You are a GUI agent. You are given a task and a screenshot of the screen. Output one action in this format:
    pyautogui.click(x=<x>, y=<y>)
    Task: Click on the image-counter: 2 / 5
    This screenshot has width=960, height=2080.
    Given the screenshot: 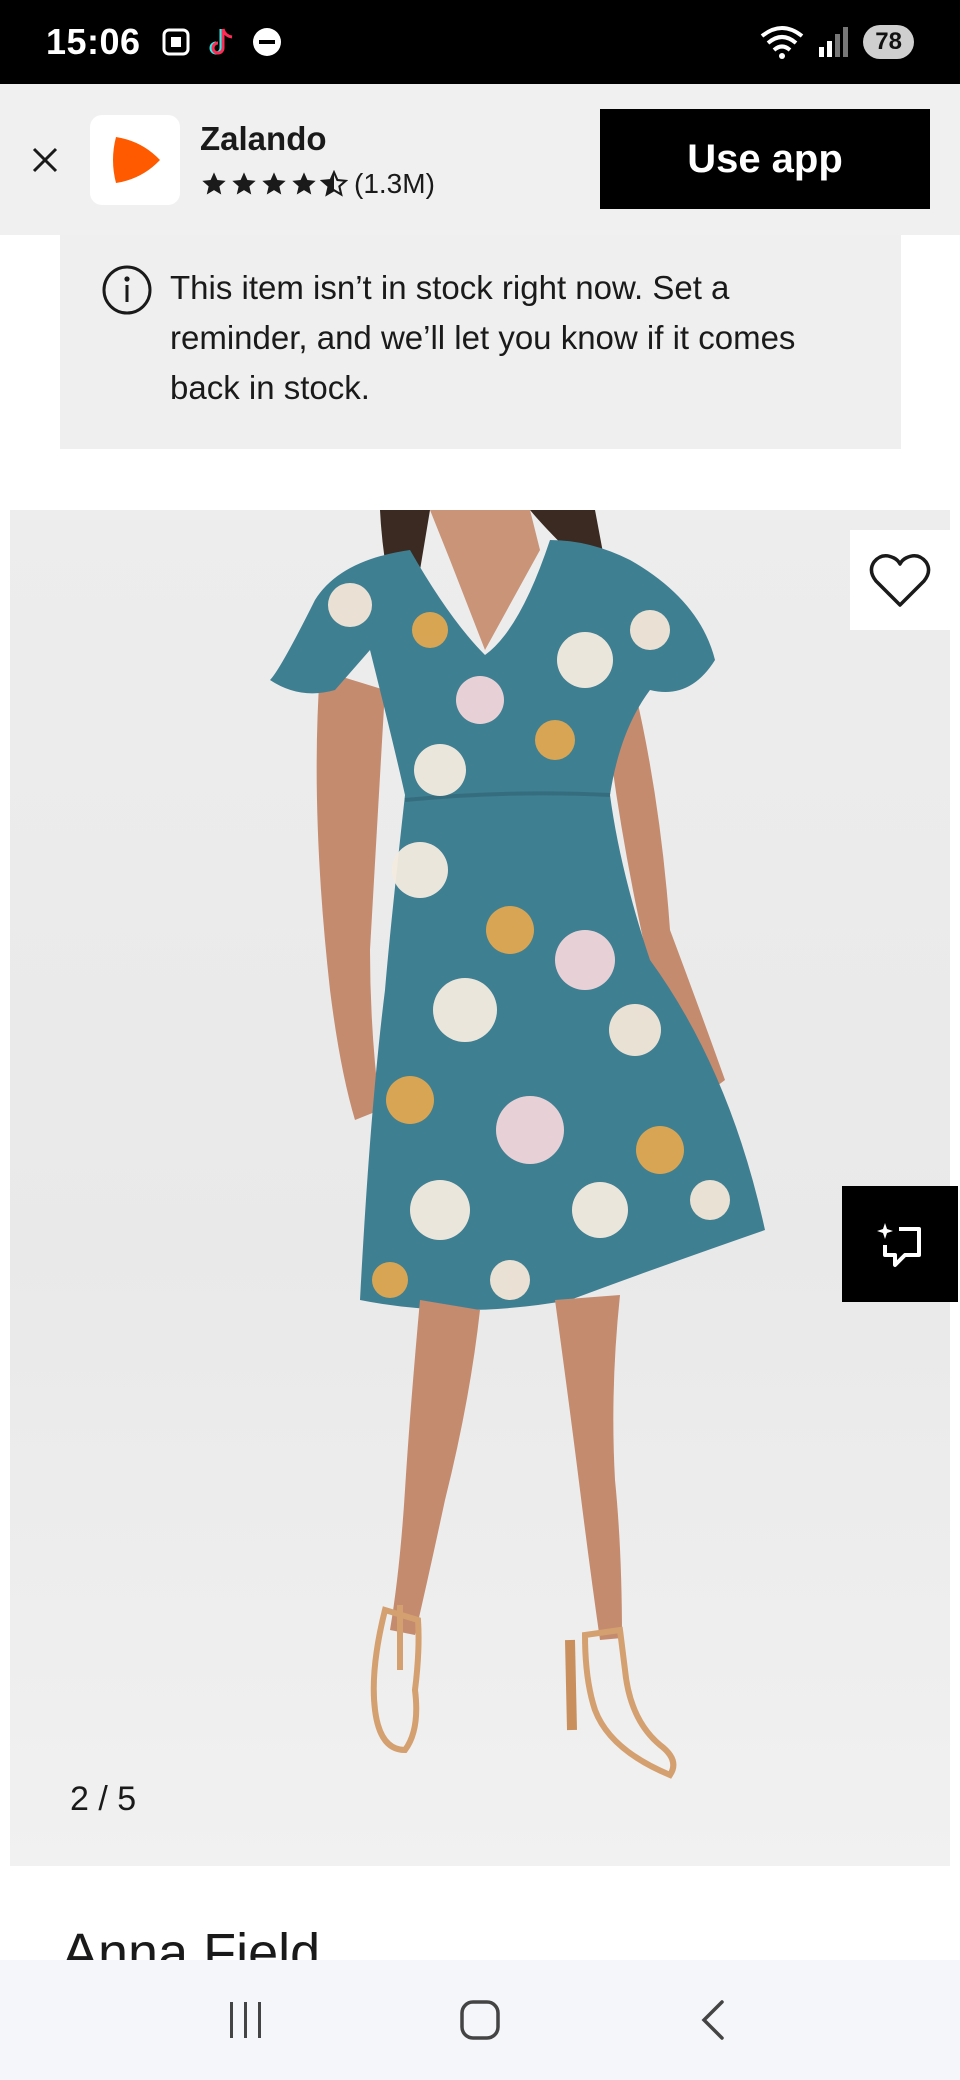 What is the action you would take?
    pyautogui.click(x=103, y=1799)
    